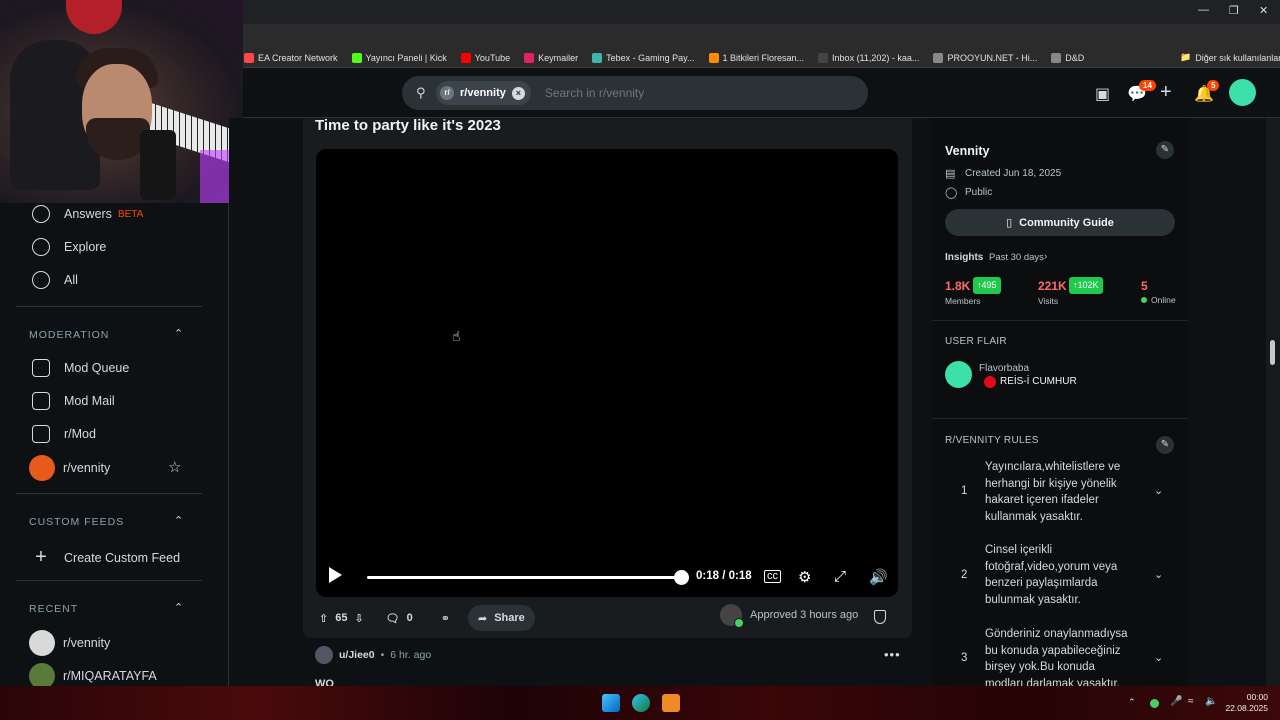 The width and height of the screenshot is (1280, 720). Describe the element at coordinates (408, 125) in the screenshot. I see `post-title: Time to party like it's 2023` at that location.